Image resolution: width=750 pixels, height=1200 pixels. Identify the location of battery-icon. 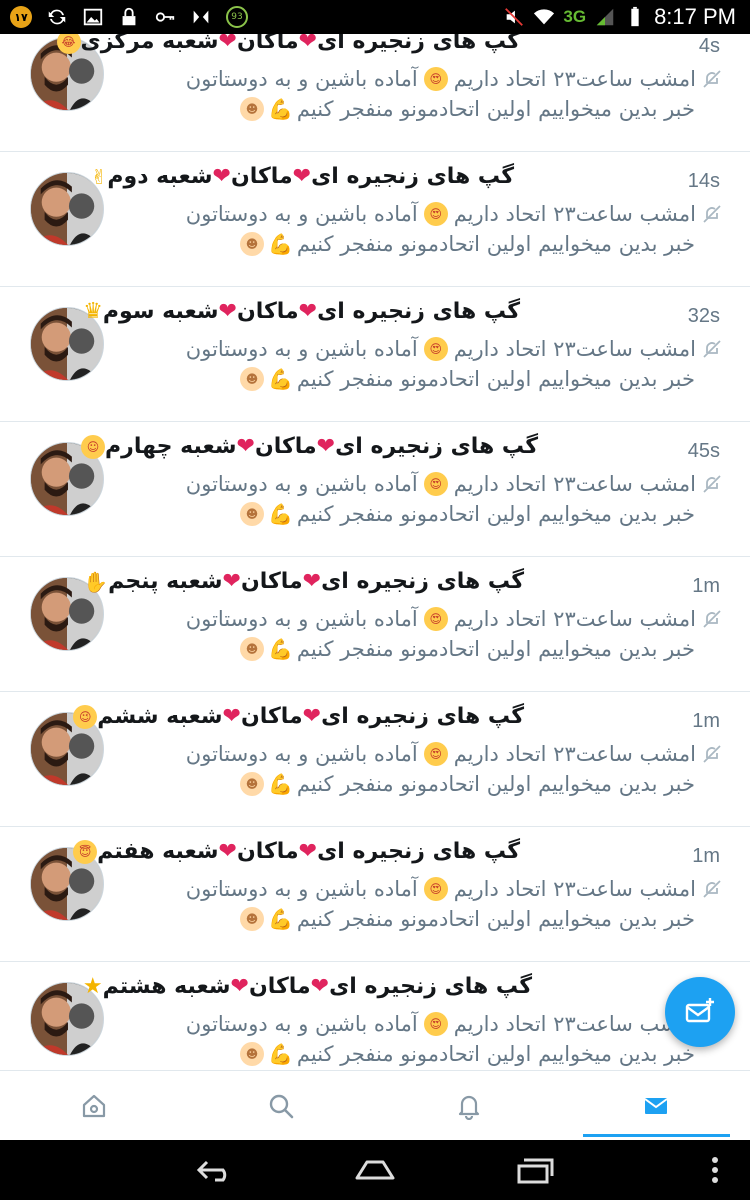
(635, 17).